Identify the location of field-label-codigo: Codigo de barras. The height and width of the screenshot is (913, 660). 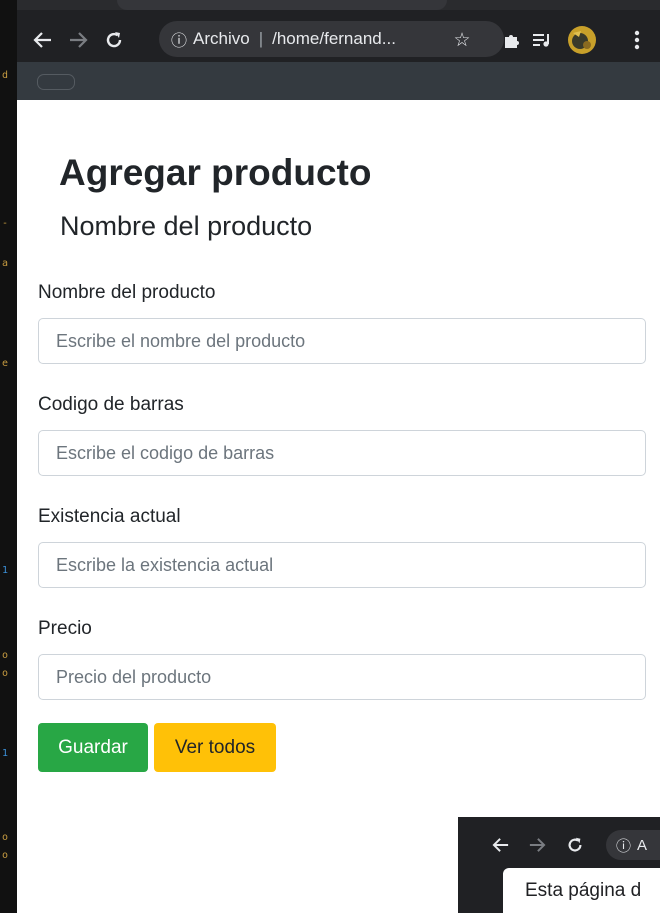
(111, 404).